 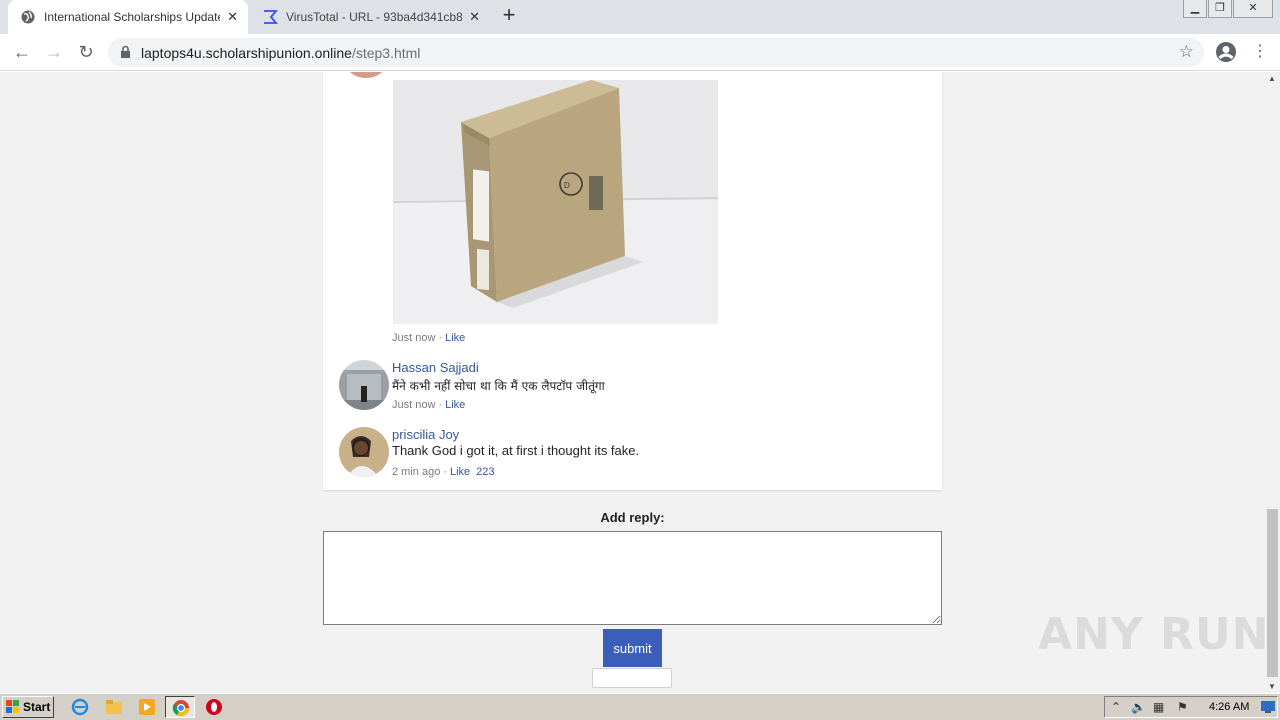 I want to click on clock: 4:26 AM, so click(x=1229, y=707).